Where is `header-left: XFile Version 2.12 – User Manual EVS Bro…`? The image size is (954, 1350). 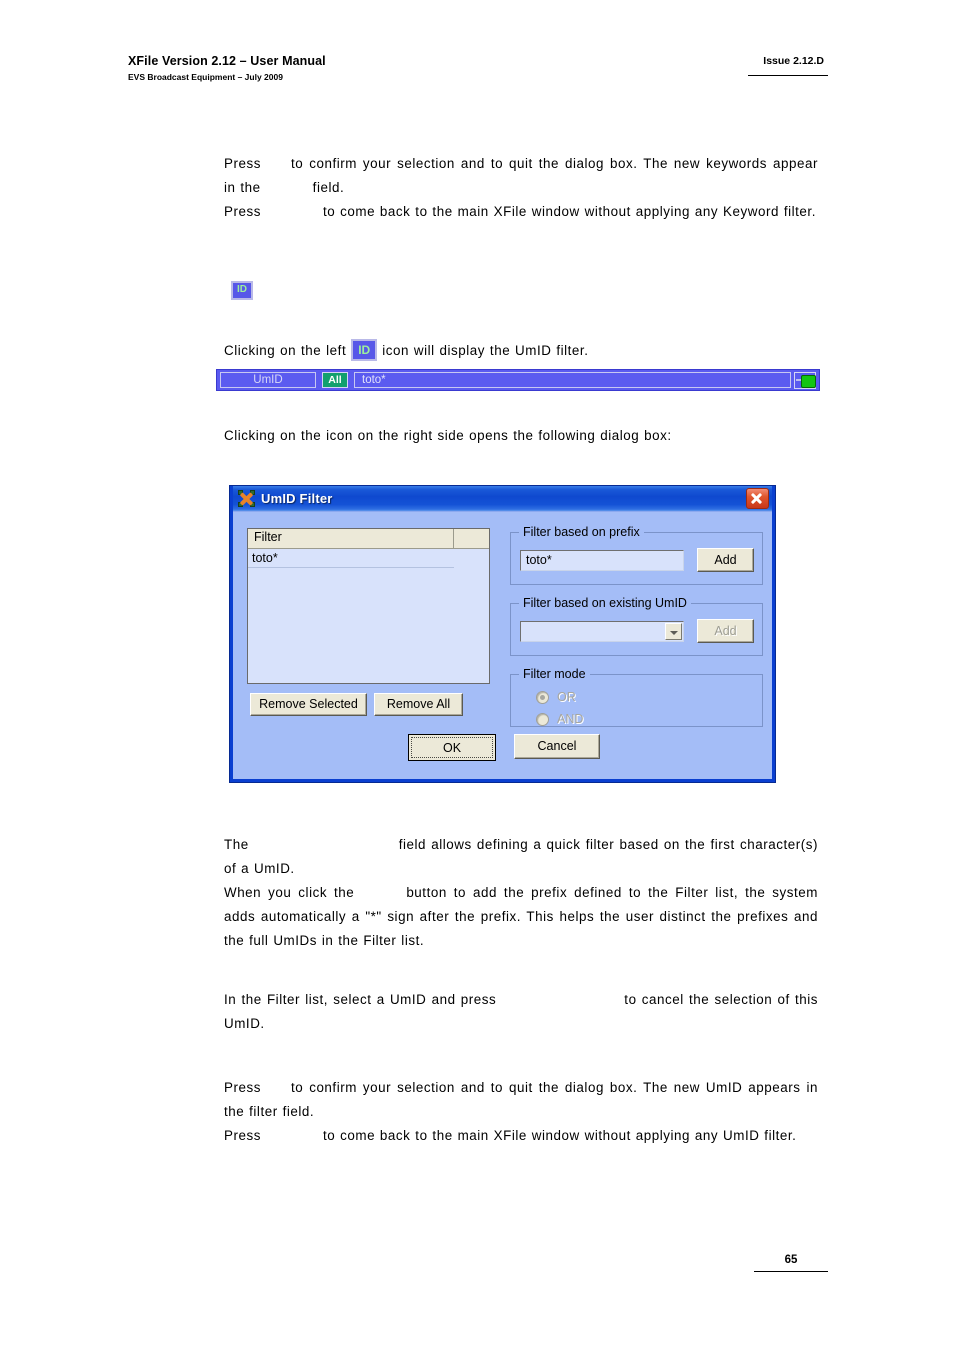 header-left: XFile Version 2.12 – User Manual EVS Bro… is located at coordinates (227, 68).